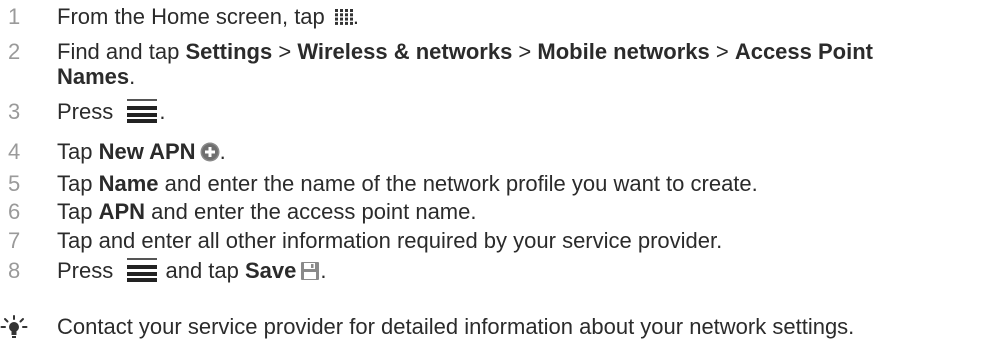 This screenshot has width=1000, height=351. What do you see at coordinates (14, 328) in the screenshot?
I see `lightbulb-icon` at bounding box center [14, 328].